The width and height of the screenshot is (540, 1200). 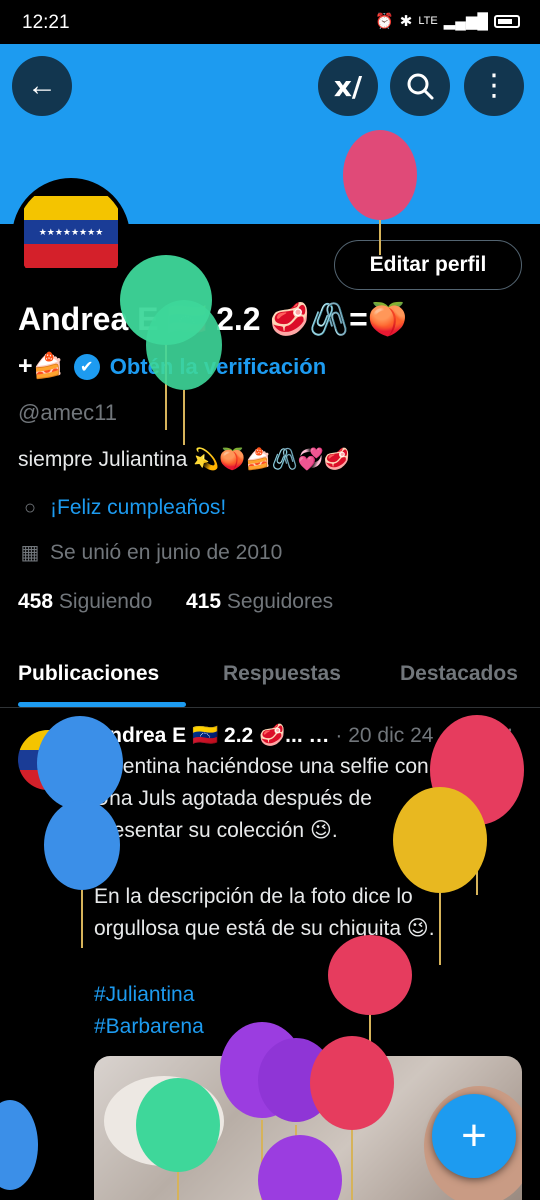 What do you see at coordinates (406, 21) in the screenshot?
I see `bluetooth-icon: ✱` at bounding box center [406, 21].